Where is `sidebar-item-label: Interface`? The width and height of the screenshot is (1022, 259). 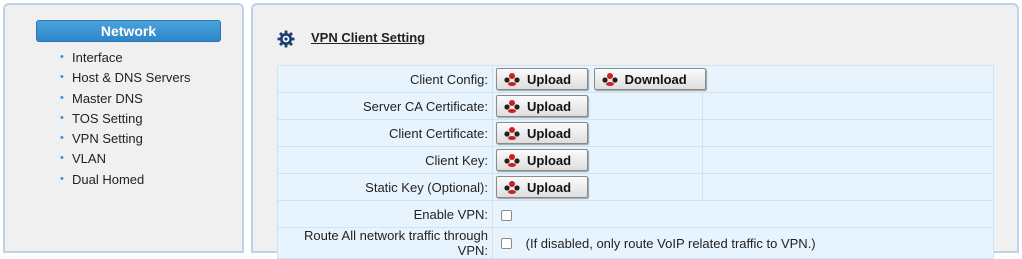
sidebar-item-label: Interface is located at coordinates (97, 57).